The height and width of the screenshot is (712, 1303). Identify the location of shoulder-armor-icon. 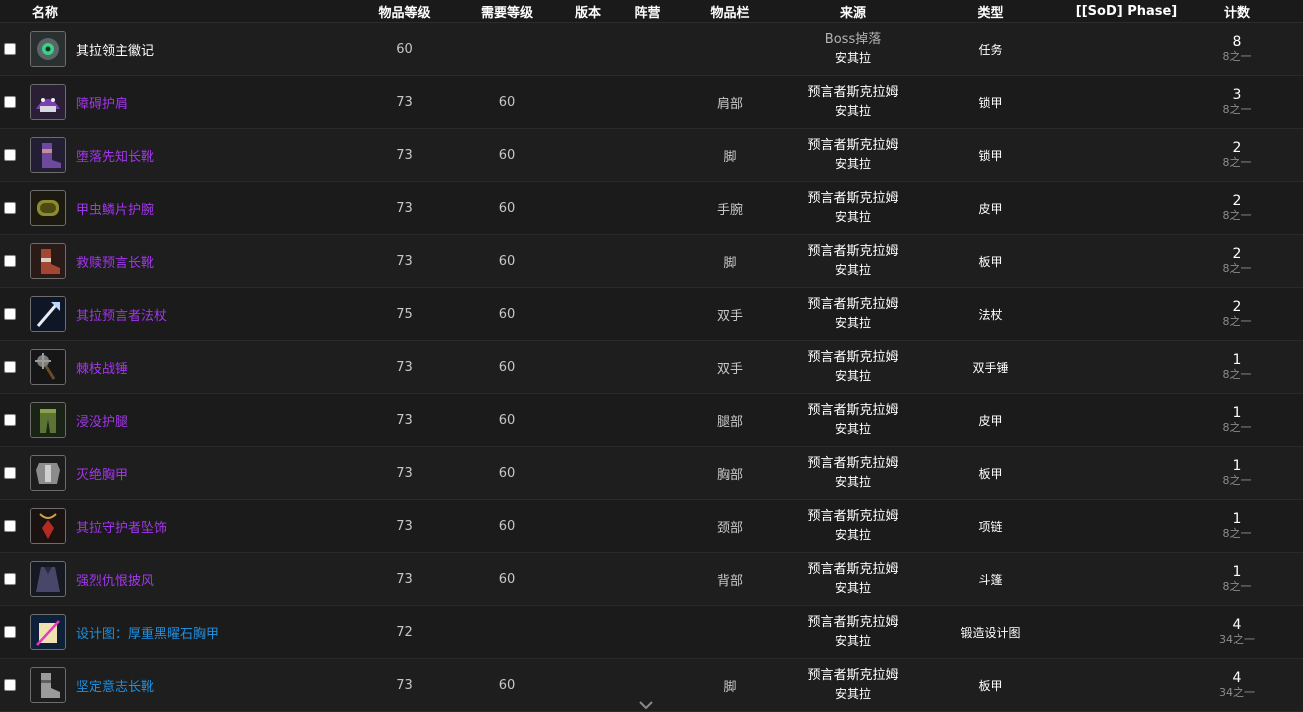
(48, 102).